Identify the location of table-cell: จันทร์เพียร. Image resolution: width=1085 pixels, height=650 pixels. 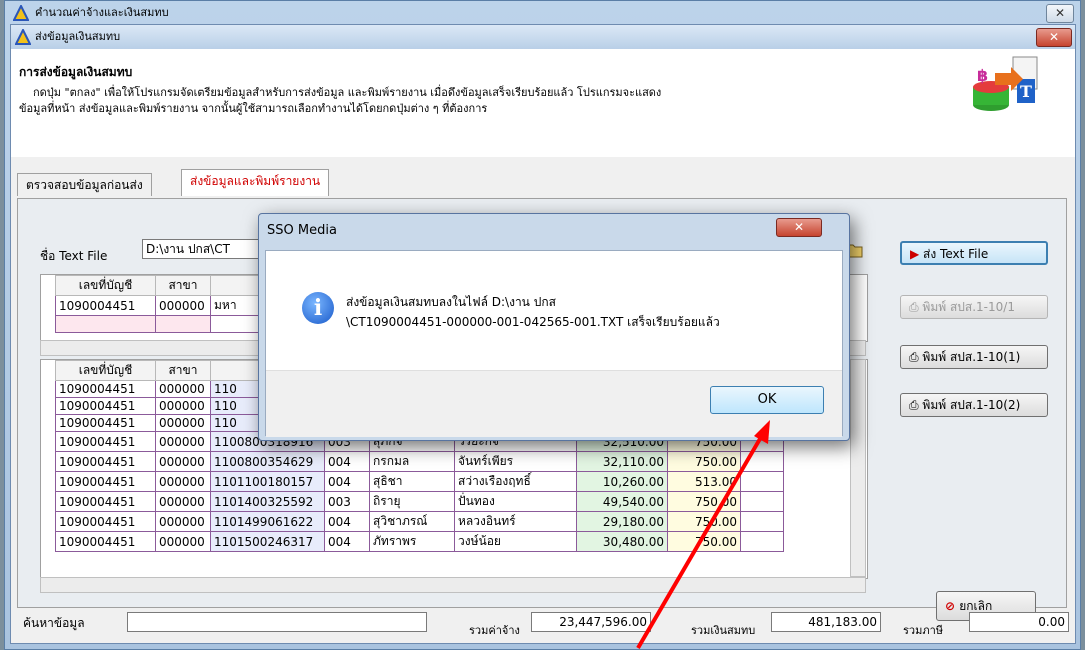
(515, 461).